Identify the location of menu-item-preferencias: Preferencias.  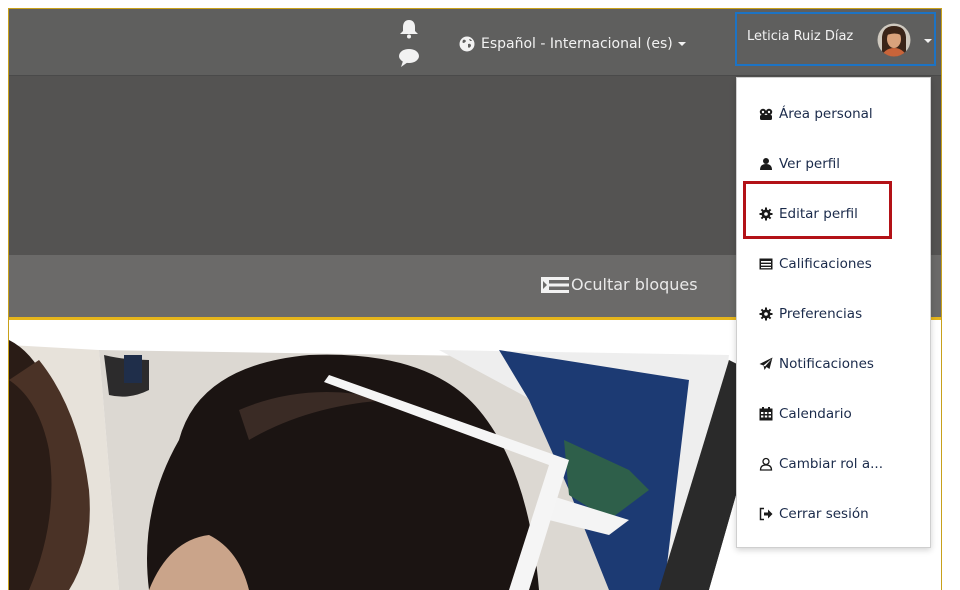
(833, 314).